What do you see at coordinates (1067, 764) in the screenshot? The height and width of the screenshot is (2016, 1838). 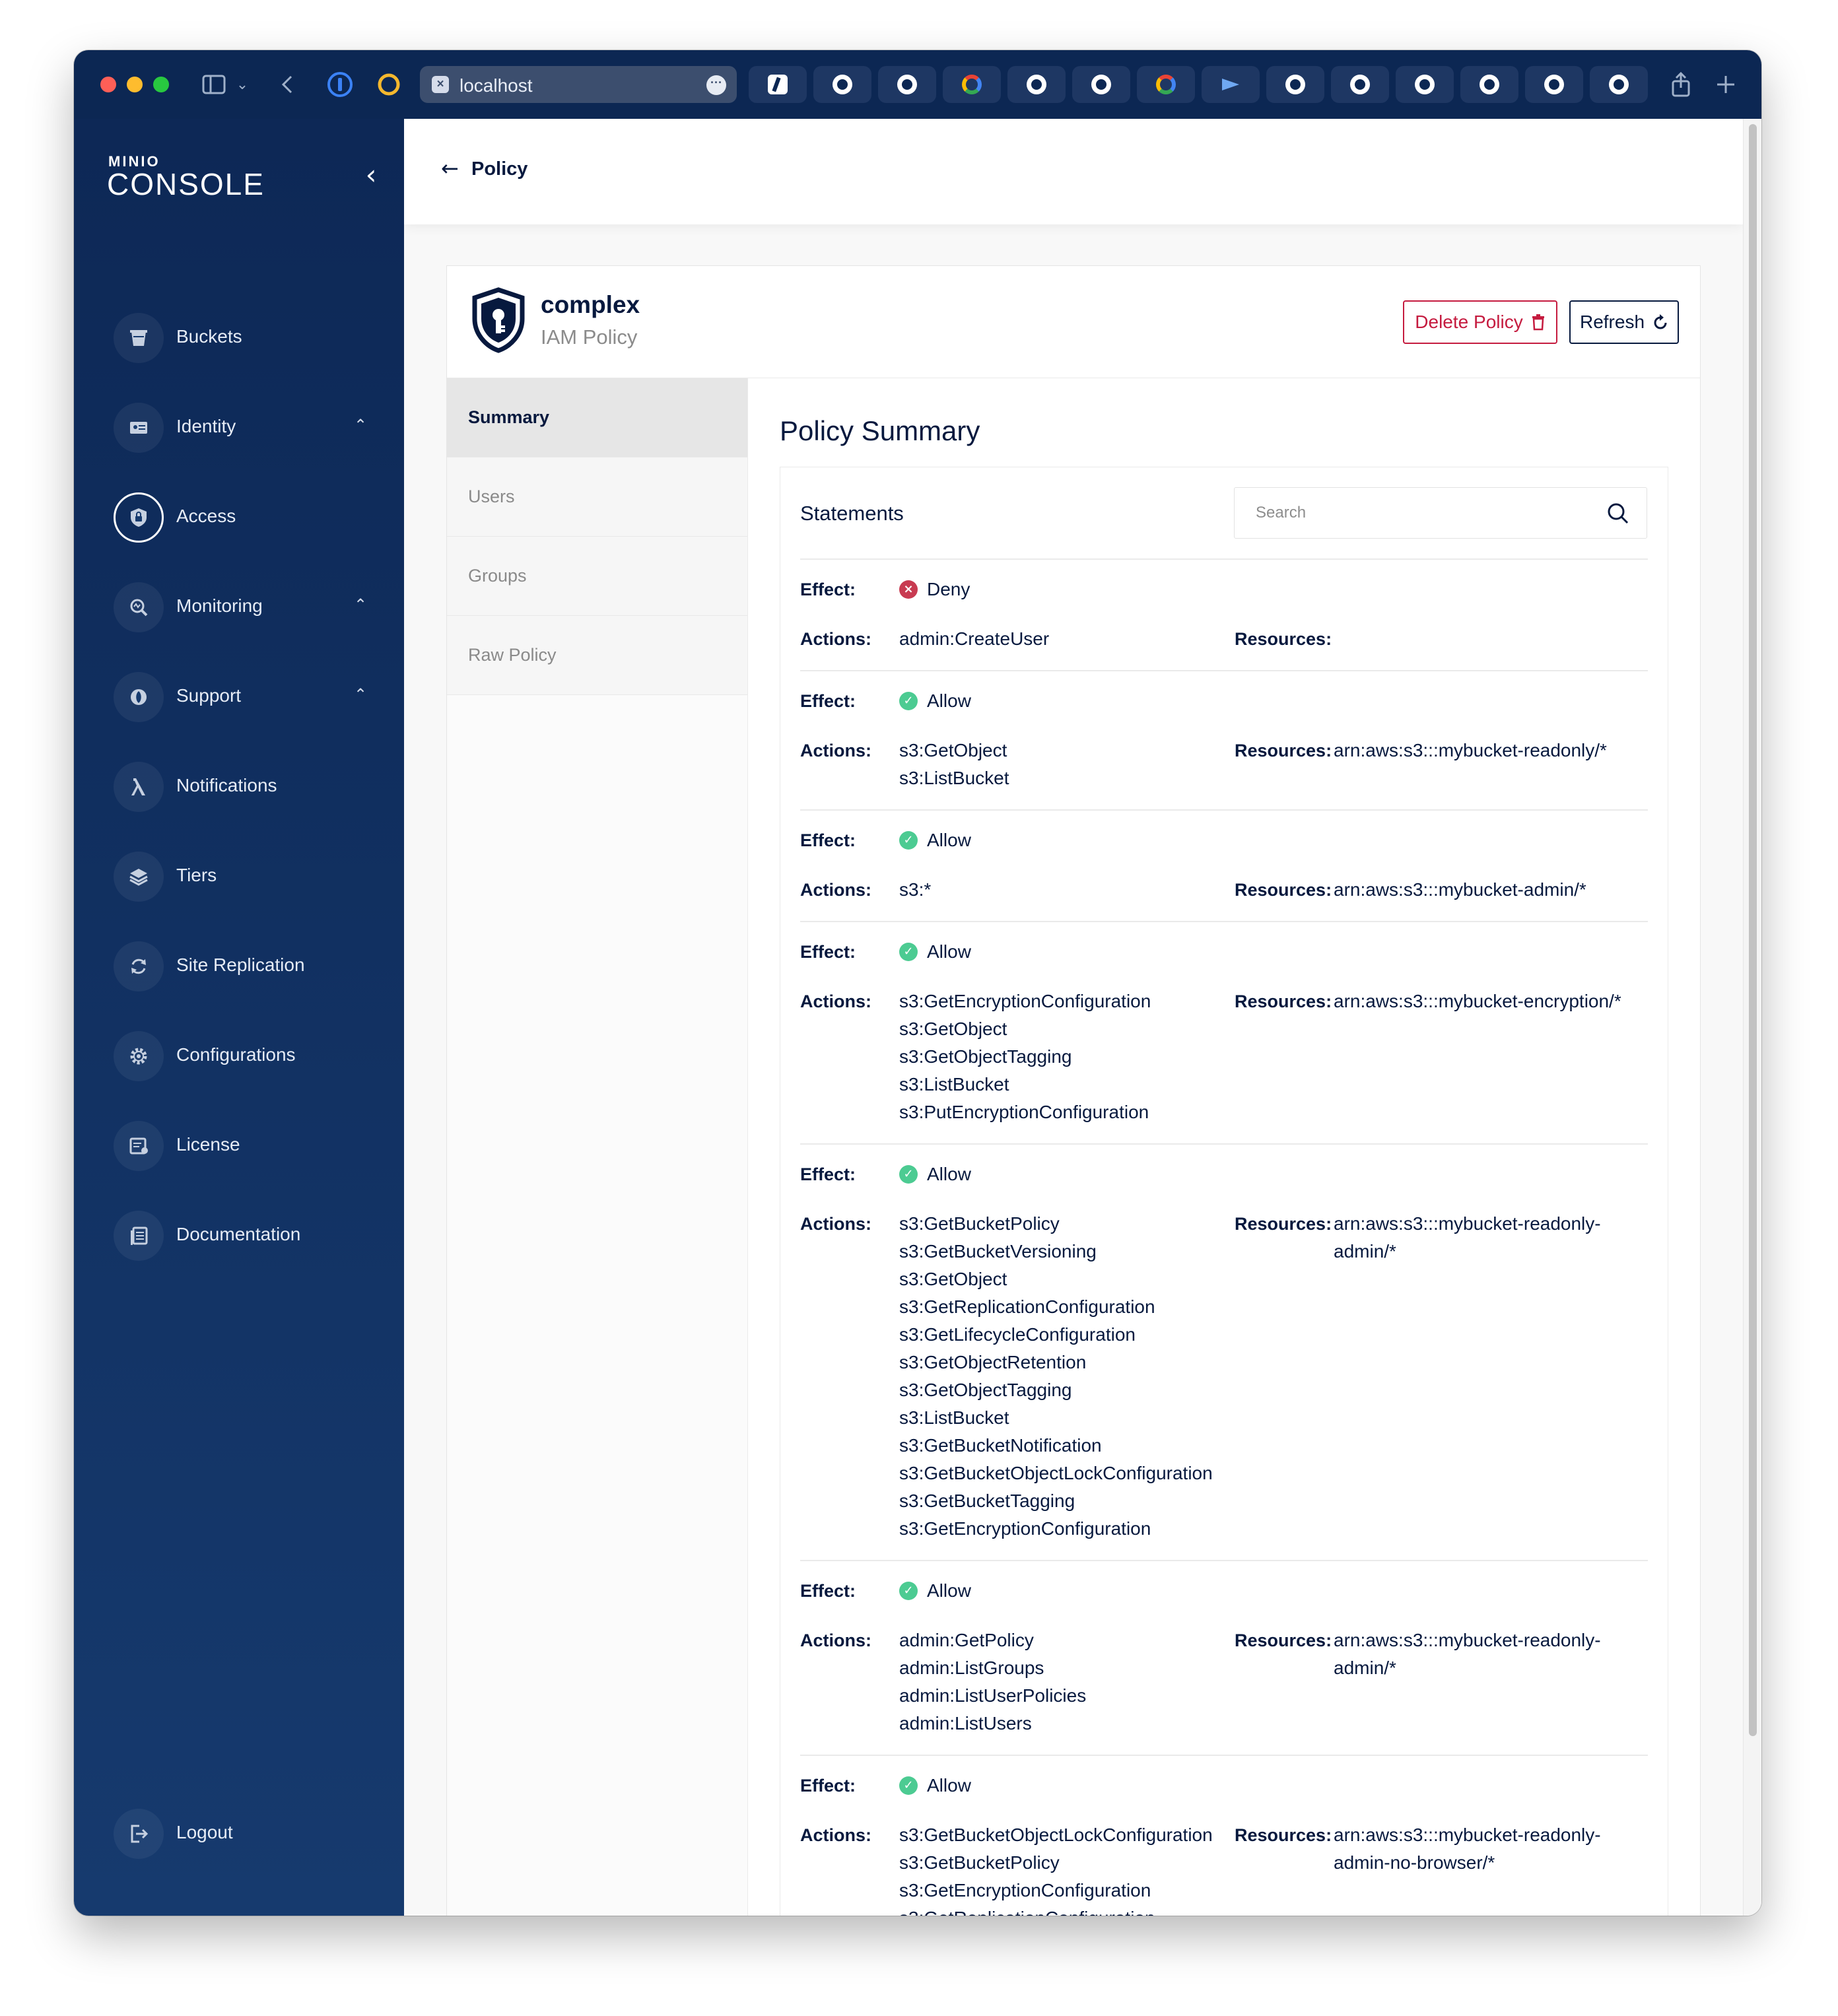 I see `actions-list: s3:GetObject s3:ListBucket` at bounding box center [1067, 764].